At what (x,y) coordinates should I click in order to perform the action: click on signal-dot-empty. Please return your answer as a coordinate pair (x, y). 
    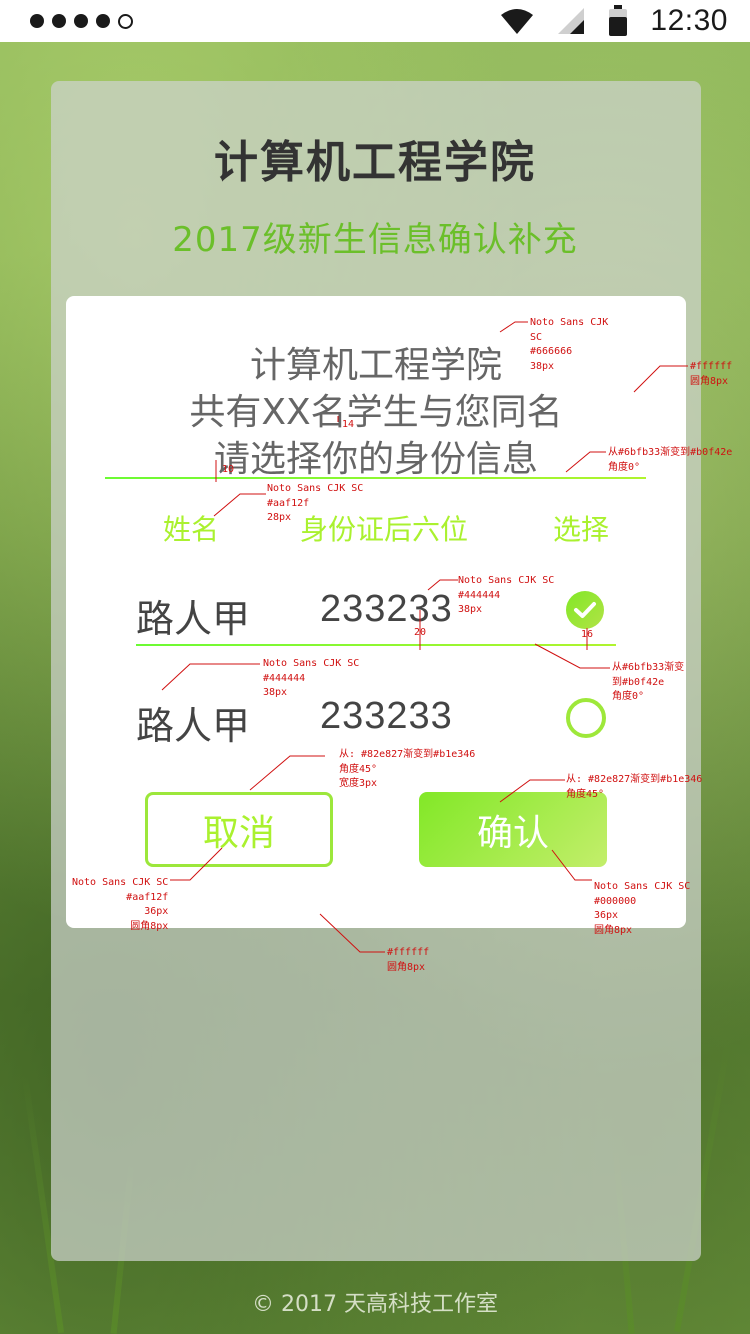
    Looking at the image, I should click on (125, 21).